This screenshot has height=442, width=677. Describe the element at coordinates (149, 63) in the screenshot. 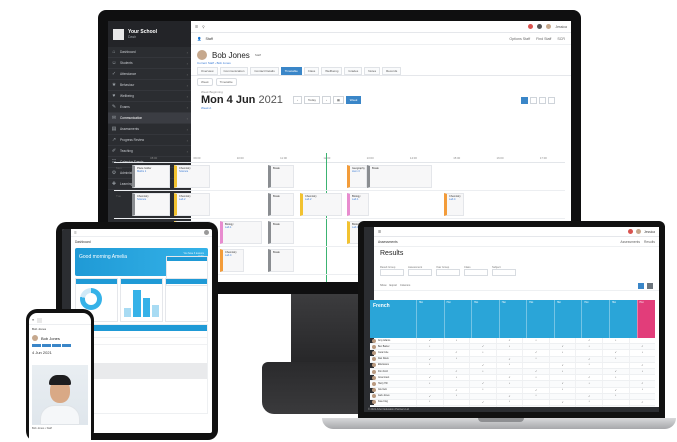

I see `sidebar-item-students: ☺ Students ›` at that location.